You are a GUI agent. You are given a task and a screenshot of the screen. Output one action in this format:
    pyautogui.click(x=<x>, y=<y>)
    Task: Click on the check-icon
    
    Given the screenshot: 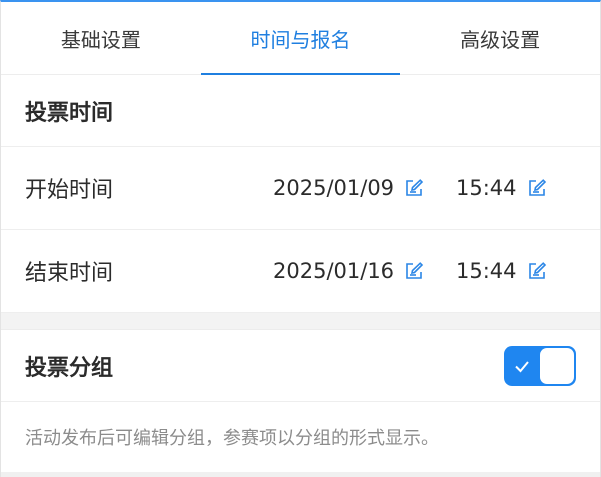 What is the action you would take?
    pyautogui.click(x=522, y=366)
    